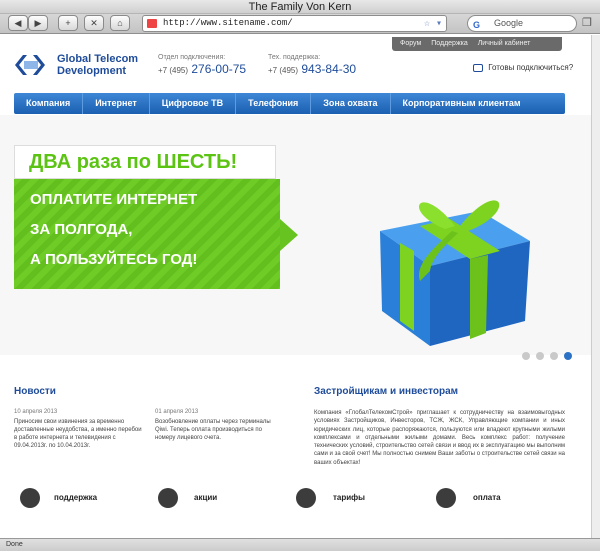 This screenshot has width=600, height=551. Describe the element at coordinates (49, 103) in the screenshot. I see `menu-item-company: Компания` at that location.